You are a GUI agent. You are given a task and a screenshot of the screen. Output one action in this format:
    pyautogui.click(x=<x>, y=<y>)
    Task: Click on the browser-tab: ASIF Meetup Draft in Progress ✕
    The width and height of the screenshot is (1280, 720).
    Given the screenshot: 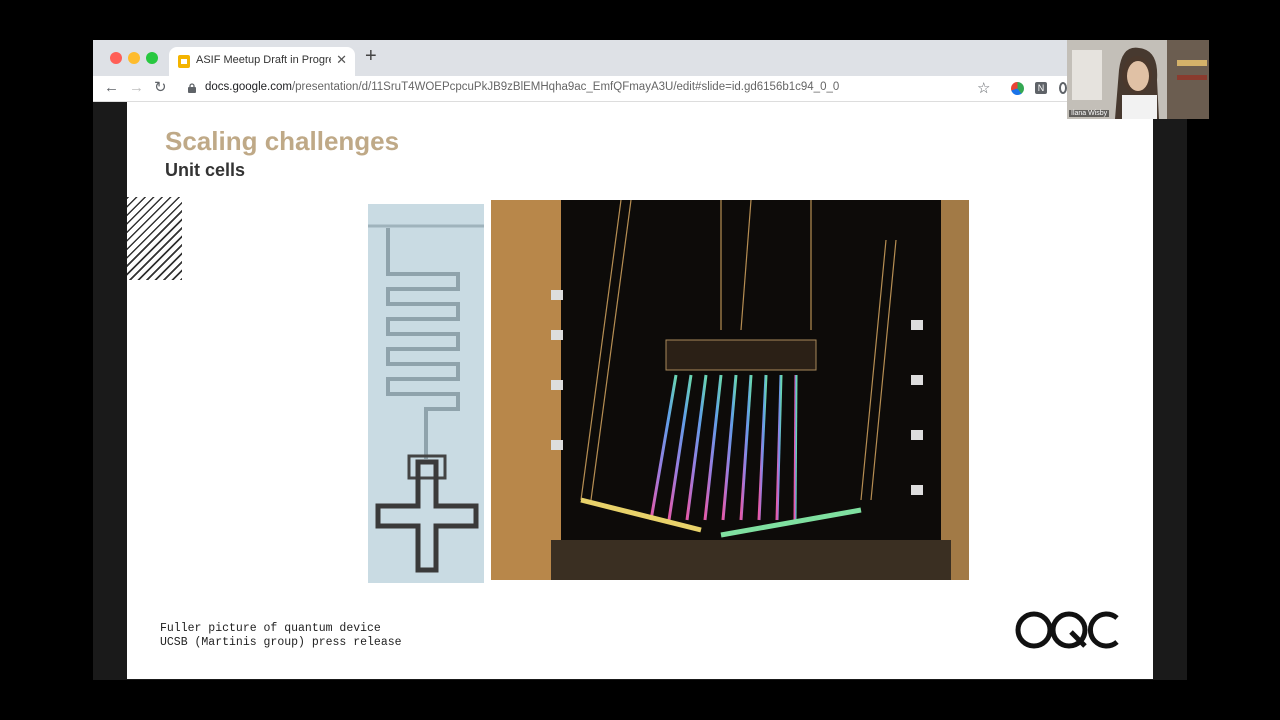 What is the action you would take?
    pyautogui.click(x=262, y=61)
    